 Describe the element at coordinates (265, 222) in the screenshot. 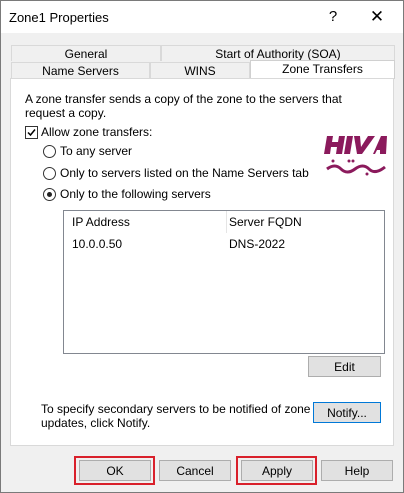

I see `column-header-server-fqdn: Server FQDN` at that location.